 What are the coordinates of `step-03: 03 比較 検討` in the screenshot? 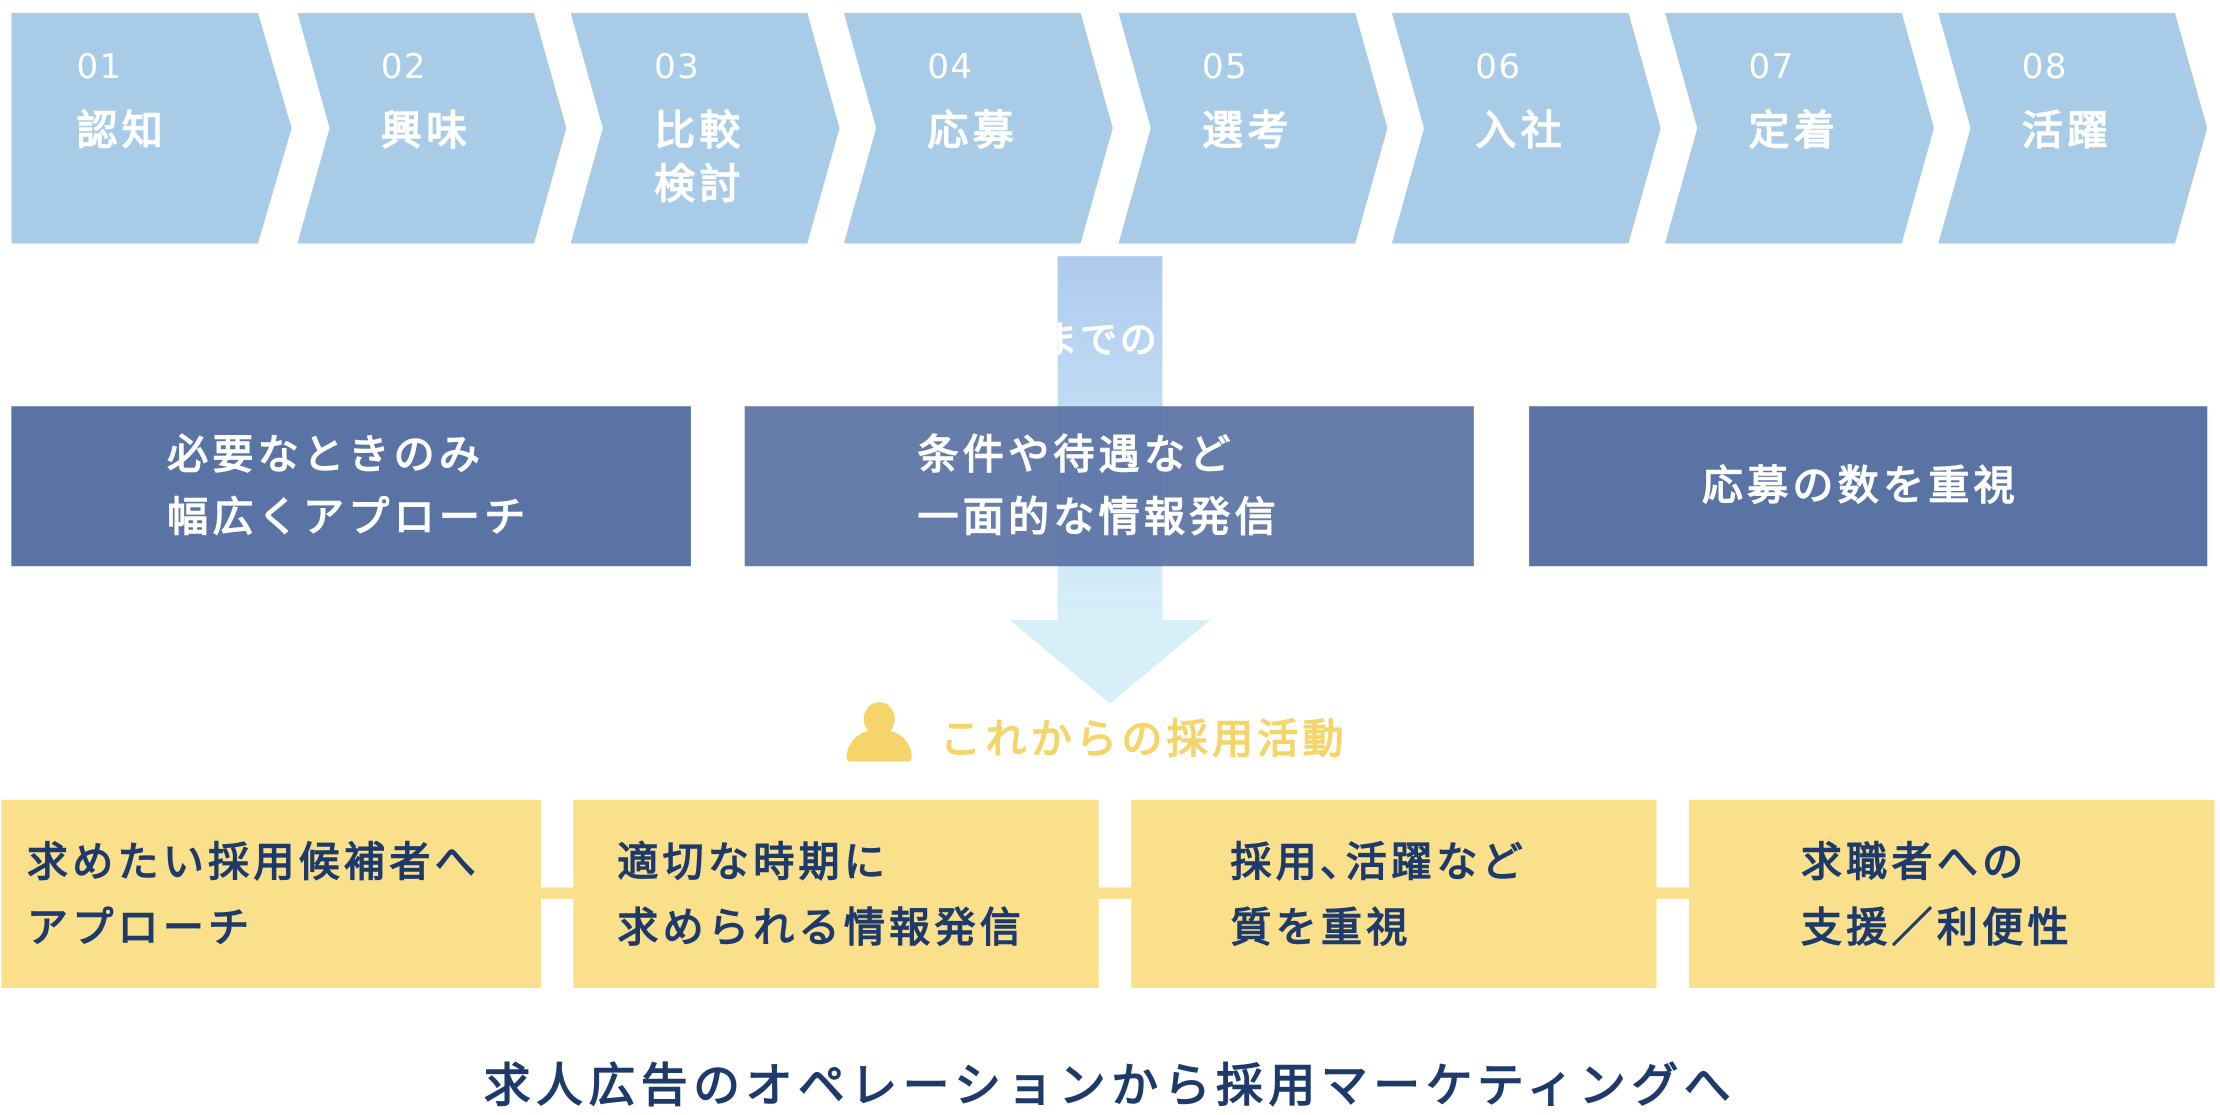 It's located at (705, 128).